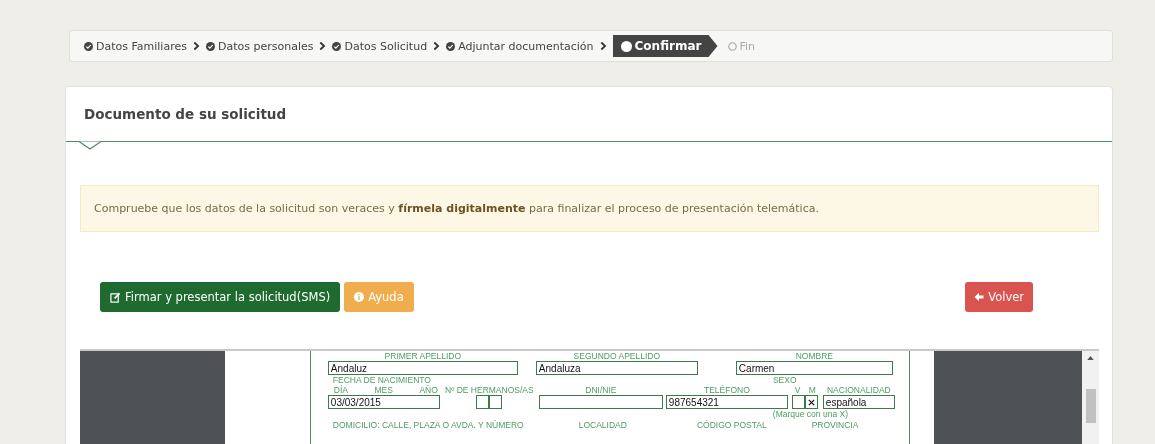  I want to click on breadcrumb-step: Datos personales, so click(259, 46).